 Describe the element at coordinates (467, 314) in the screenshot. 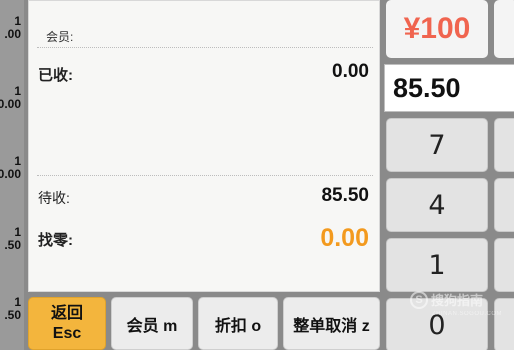

I see `watermark-subtext: ZHINAN.SOGOU.COM` at that location.